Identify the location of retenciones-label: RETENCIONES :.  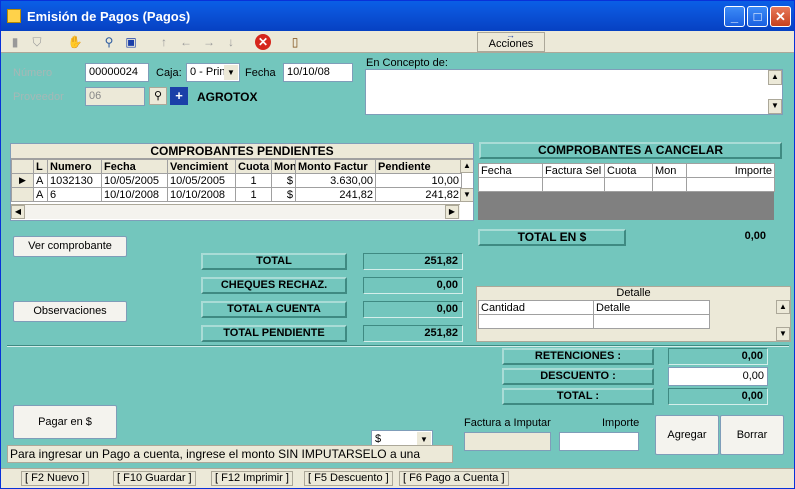
(578, 356).